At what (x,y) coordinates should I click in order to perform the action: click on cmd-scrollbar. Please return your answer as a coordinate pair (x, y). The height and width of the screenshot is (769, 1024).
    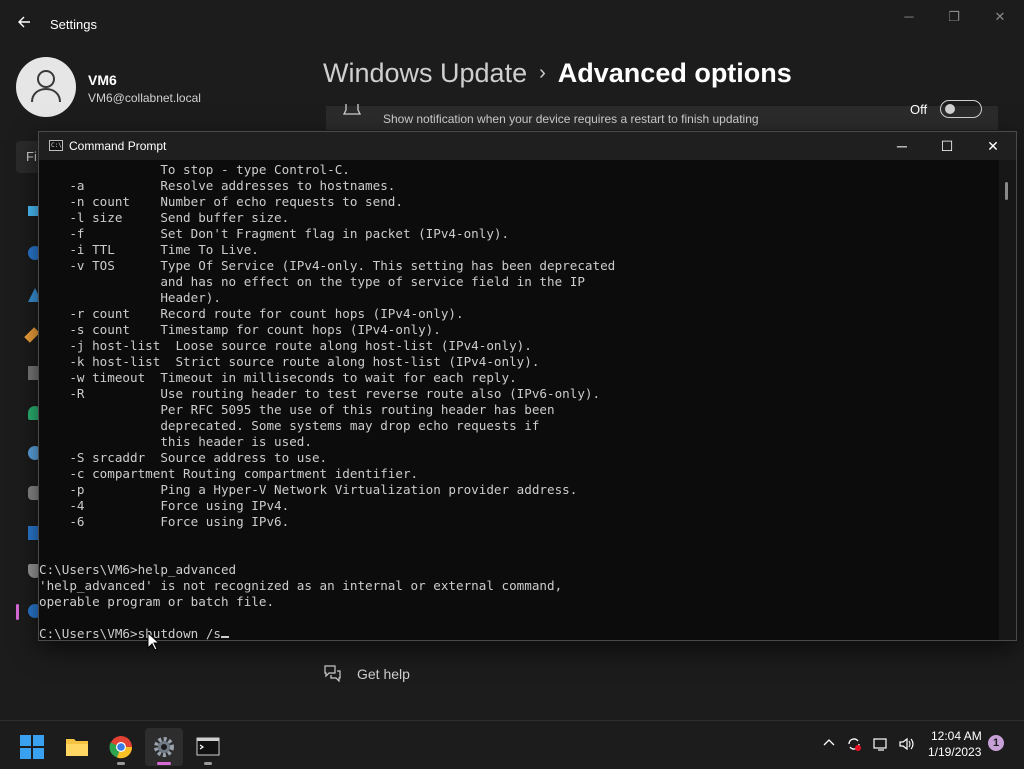
    Looking at the image, I should click on (1007, 400).